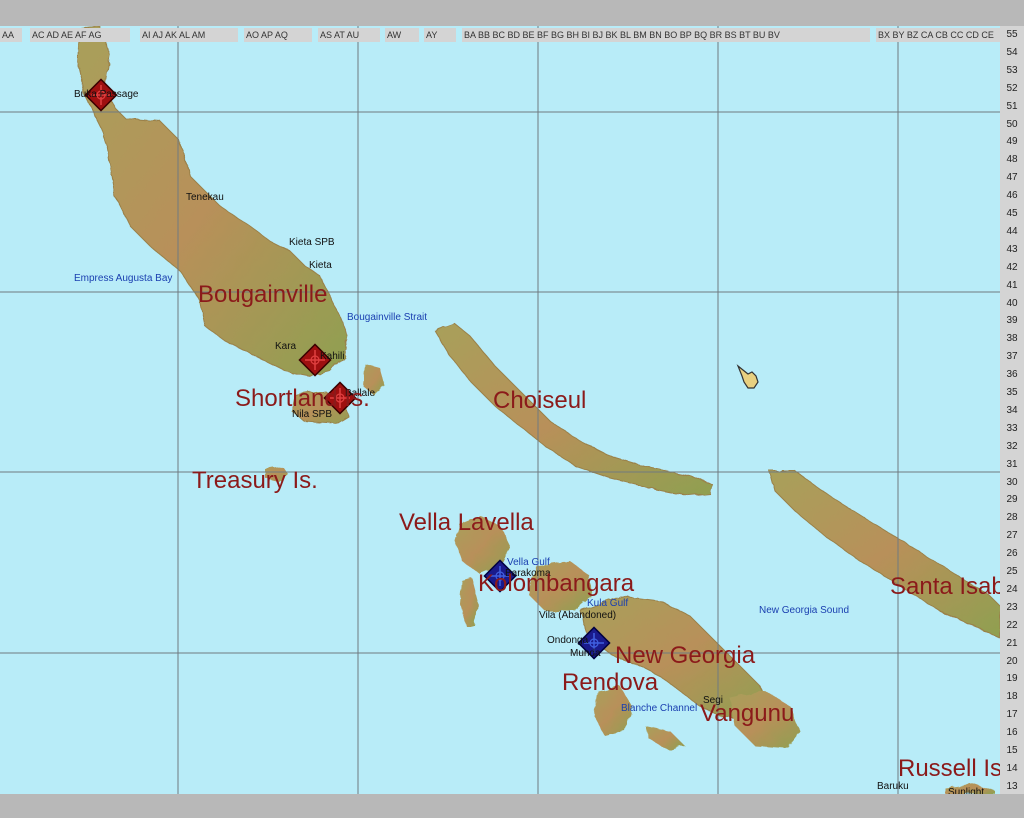 Image resolution: width=1024 pixels, height=818 pixels. I want to click on row-label: 21, so click(1012, 643).